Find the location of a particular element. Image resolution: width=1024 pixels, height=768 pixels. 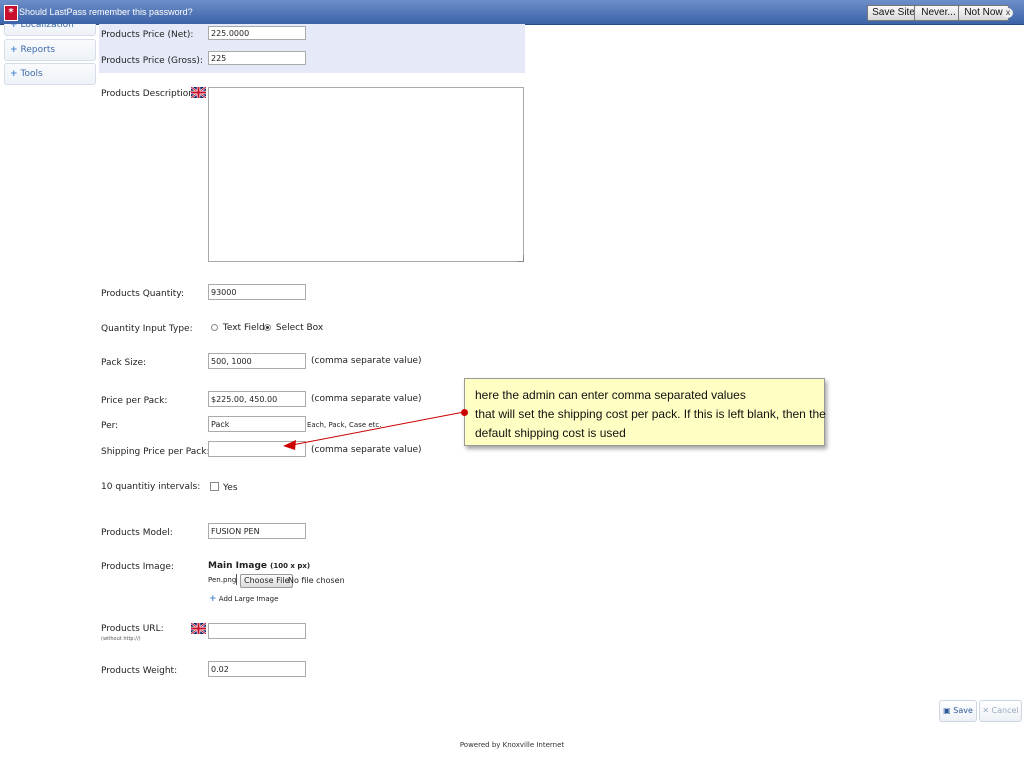

save-label: Save is located at coordinates (963, 710).